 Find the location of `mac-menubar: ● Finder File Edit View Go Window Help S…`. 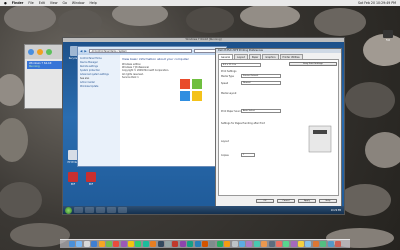

mac-menubar: ● Finder File Edit View Go Window Help S… is located at coordinates (200, 3).